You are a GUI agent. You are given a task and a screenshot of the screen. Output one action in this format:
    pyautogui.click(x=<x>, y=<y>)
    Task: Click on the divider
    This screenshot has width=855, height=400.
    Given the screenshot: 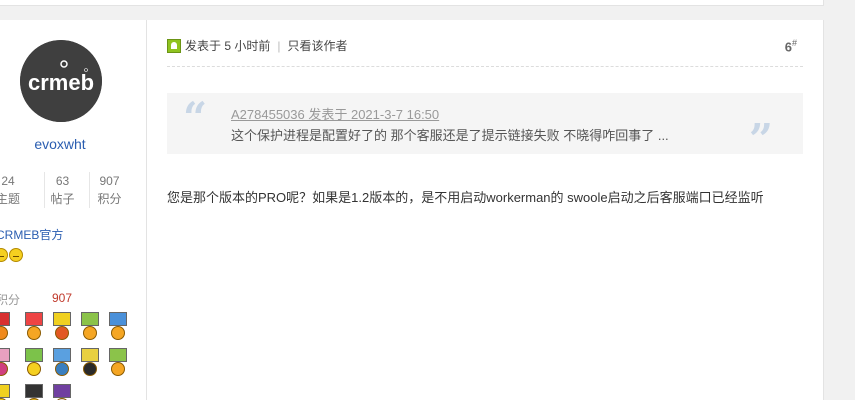 What is the action you would take?
    pyautogui.click(x=485, y=66)
    